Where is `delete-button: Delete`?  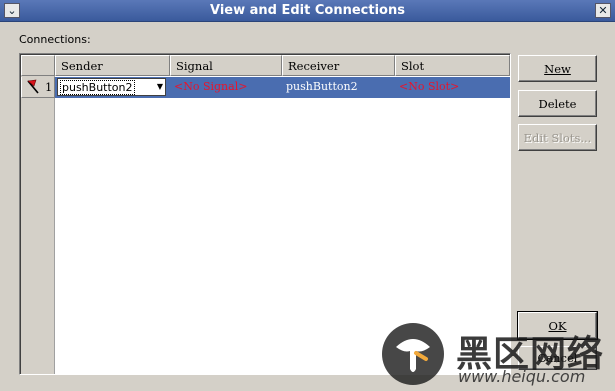 delete-button: Delete is located at coordinates (557, 103).